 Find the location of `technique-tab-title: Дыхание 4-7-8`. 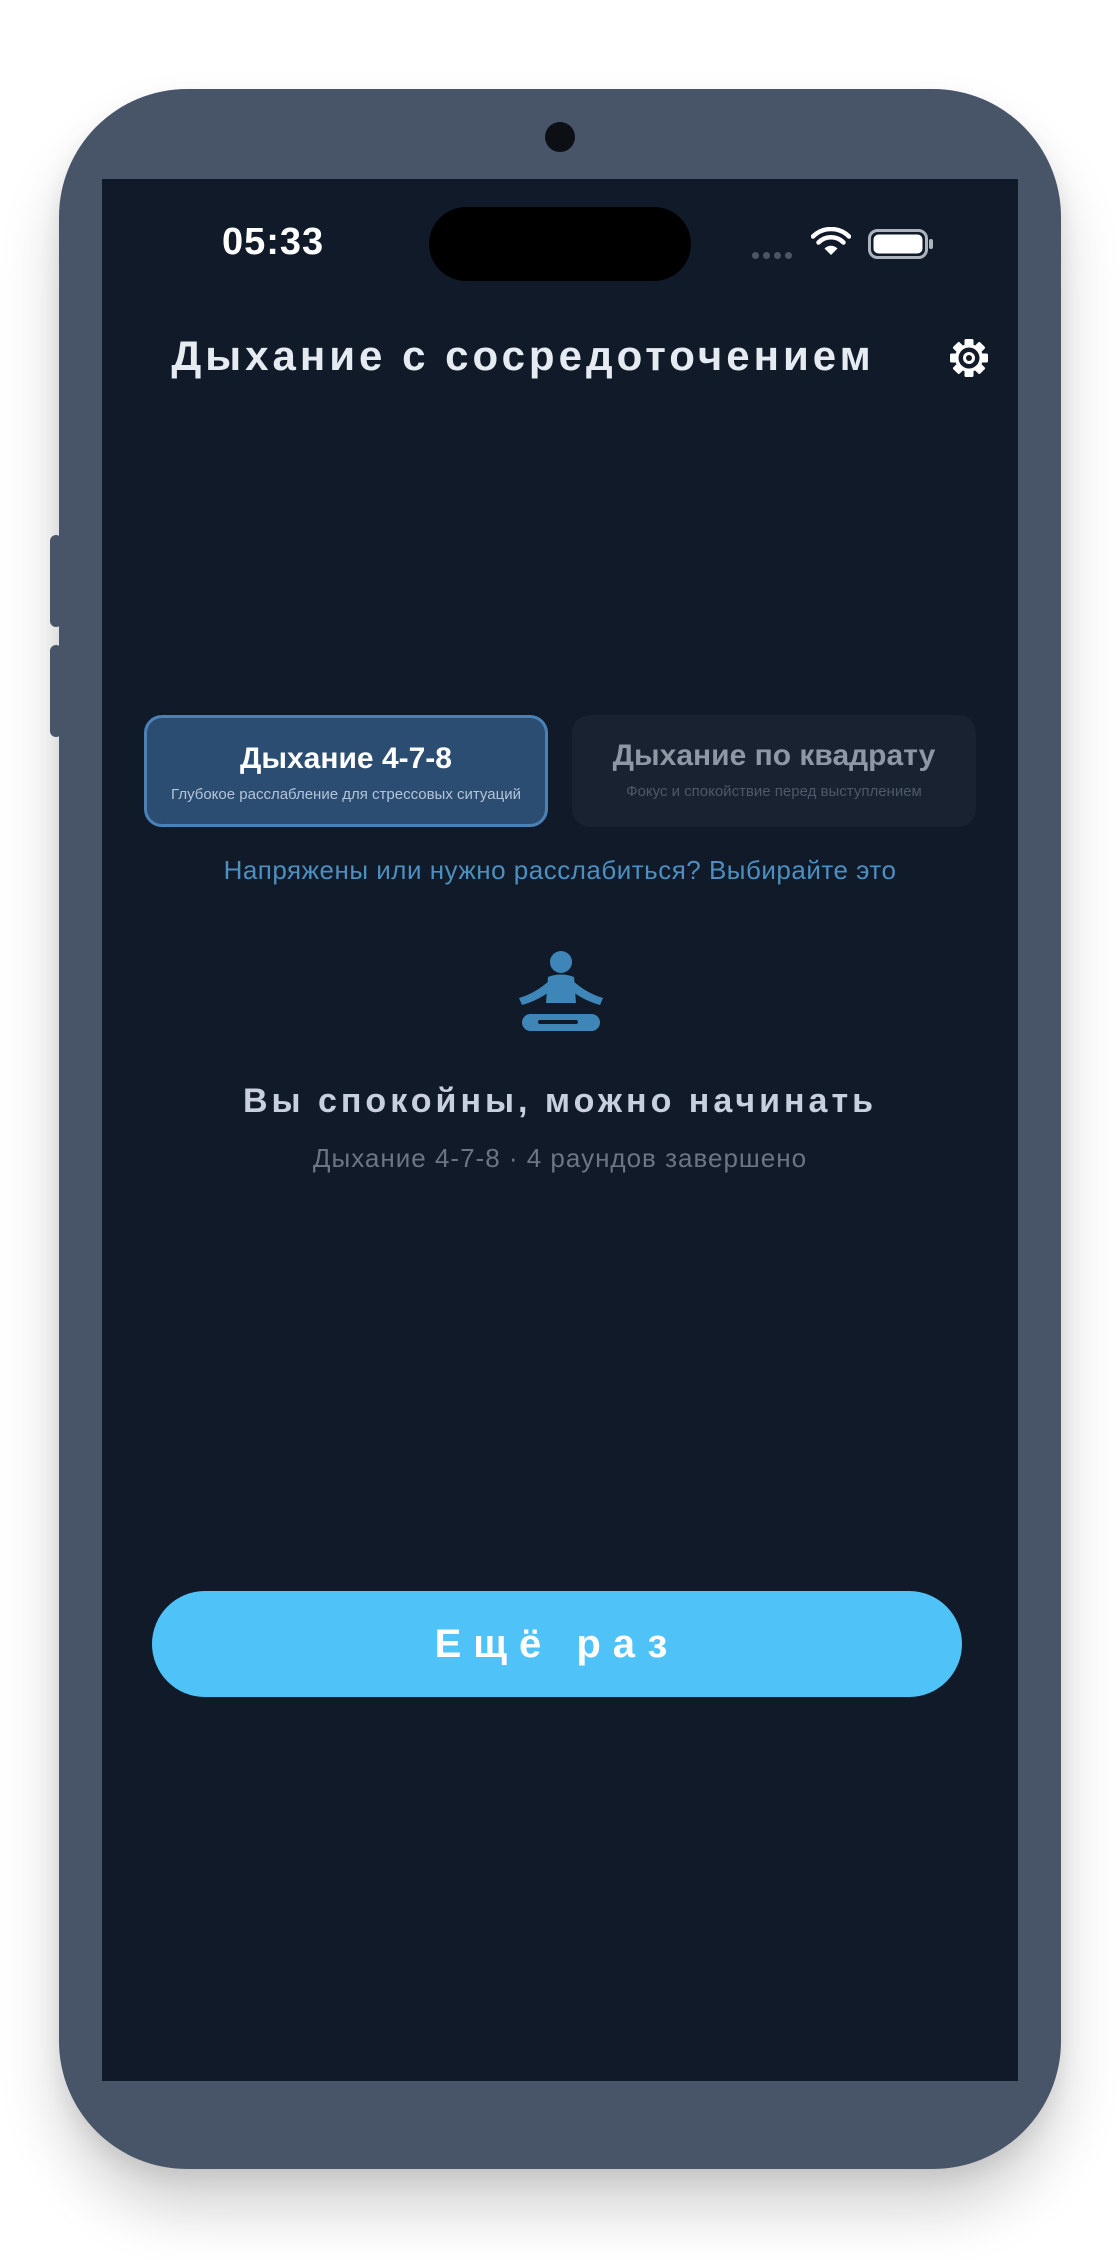

technique-tab-title: Дыхание 4-7-8 is located at coordinates (346, 758).